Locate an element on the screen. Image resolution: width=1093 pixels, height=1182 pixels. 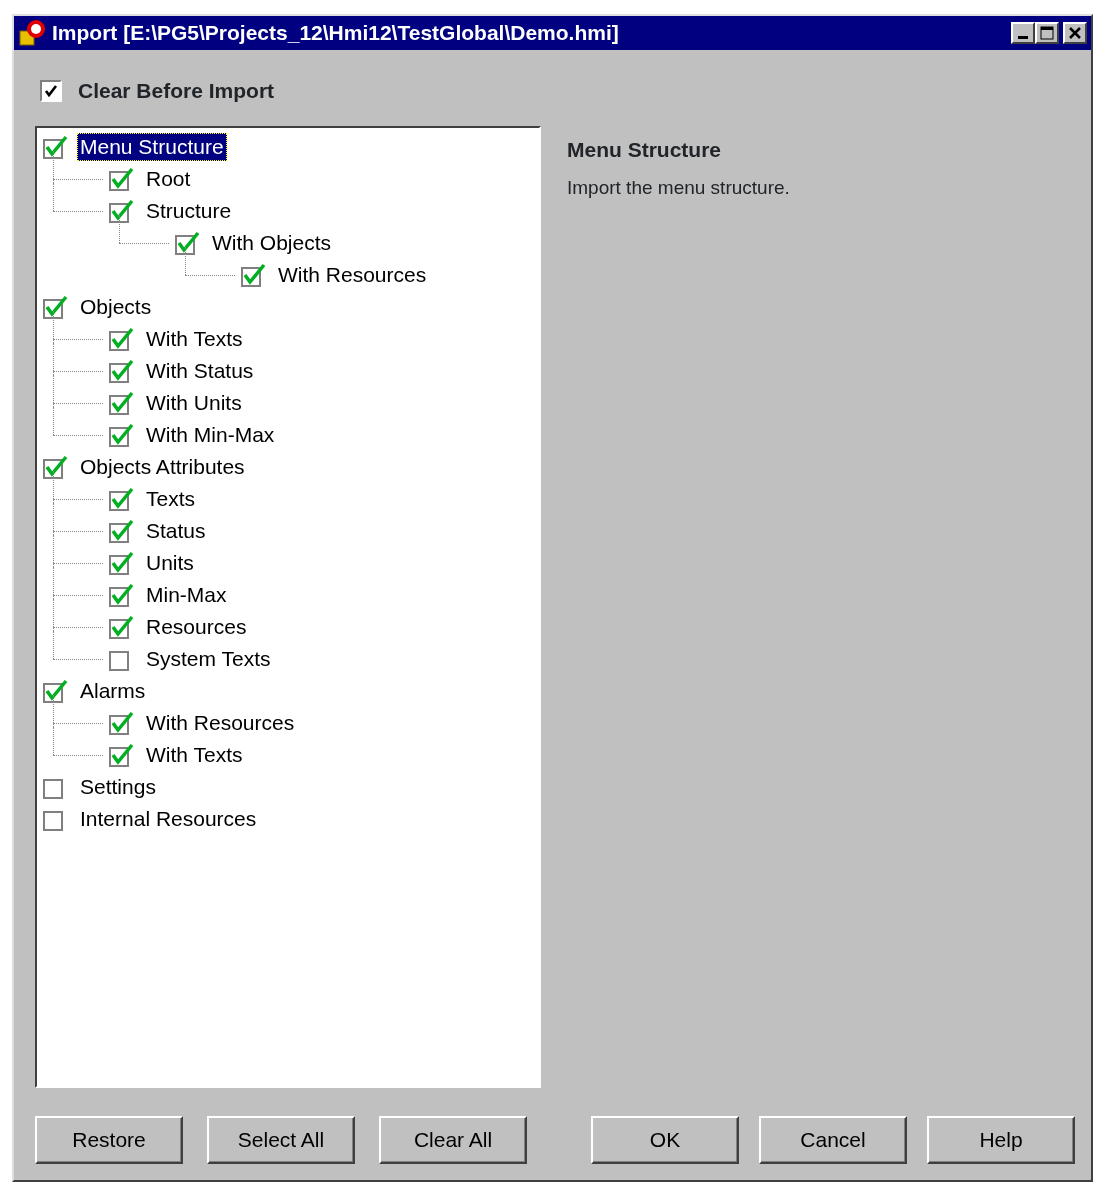
minimize-button is located at coordinates (1023, 33).